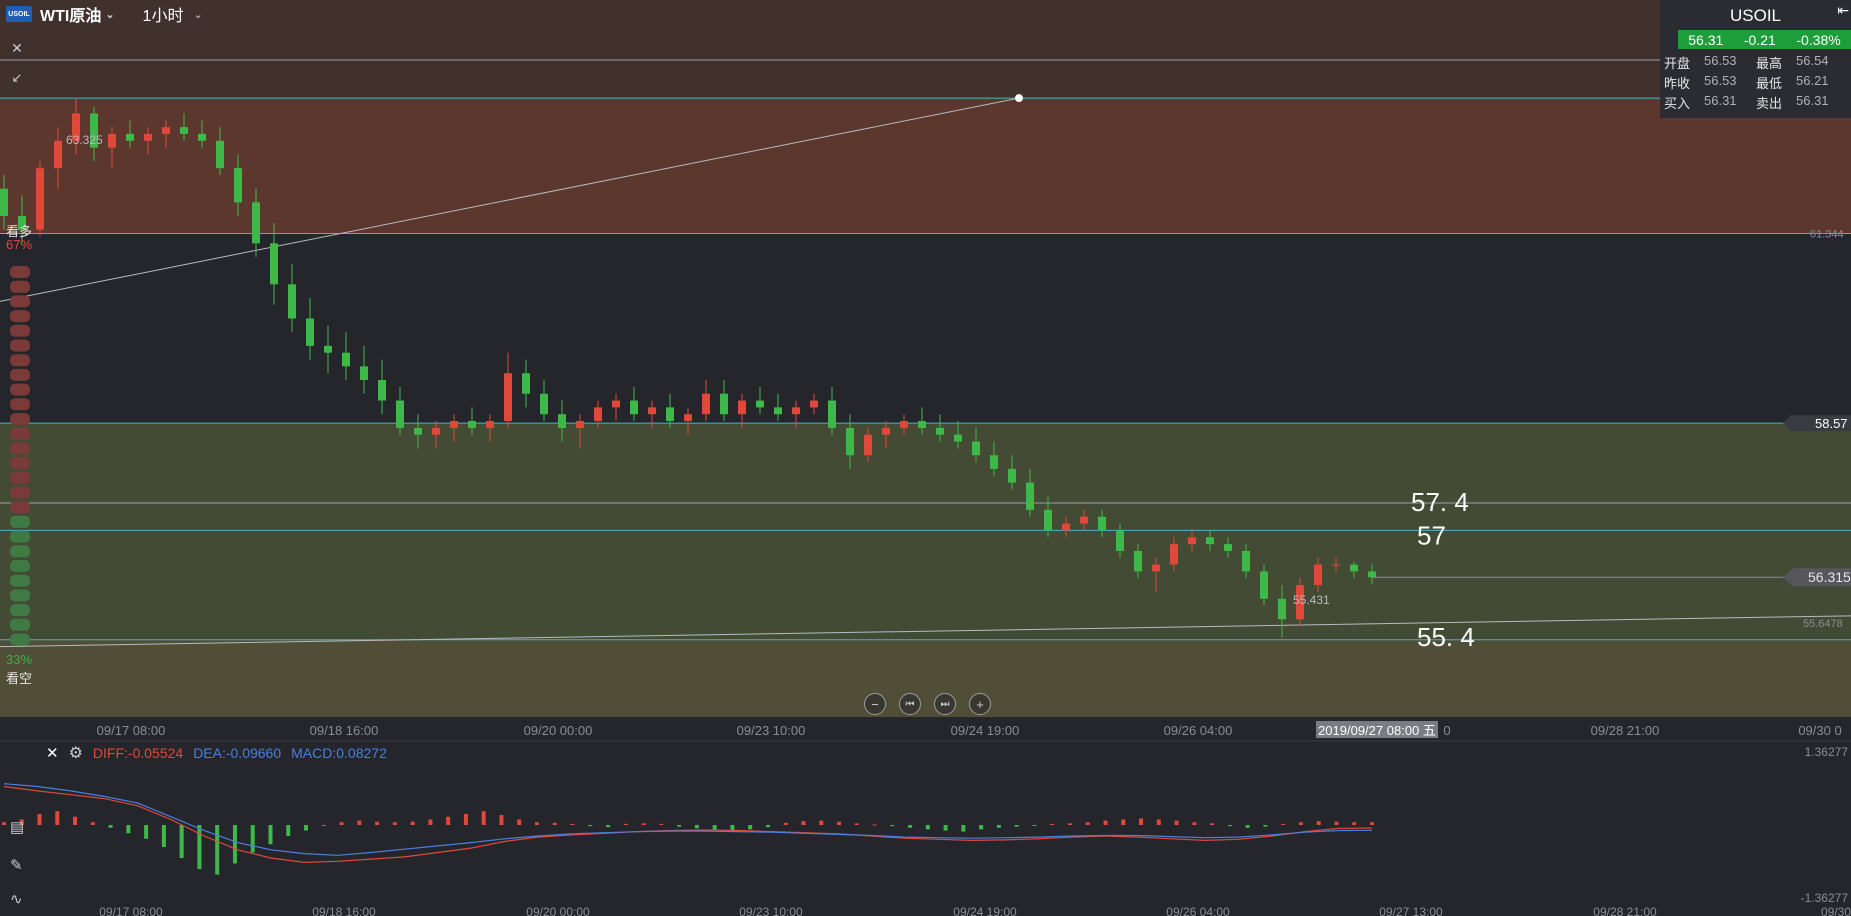  I want to click on x-axis-tick: 09/18 16:00, so click(344, 730).